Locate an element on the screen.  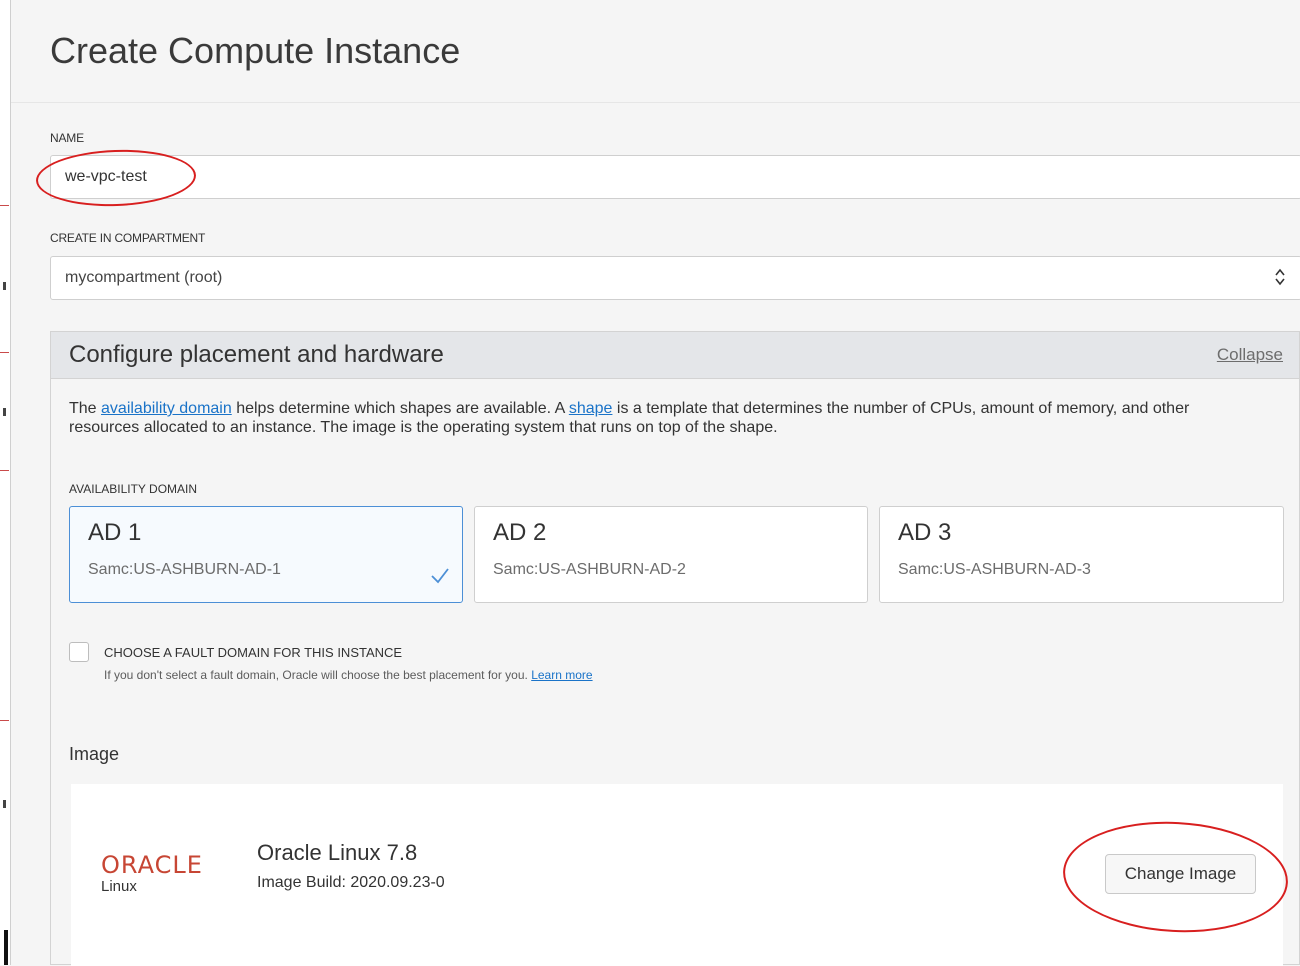
checkmark-icon is located at coordinates (440, 576).